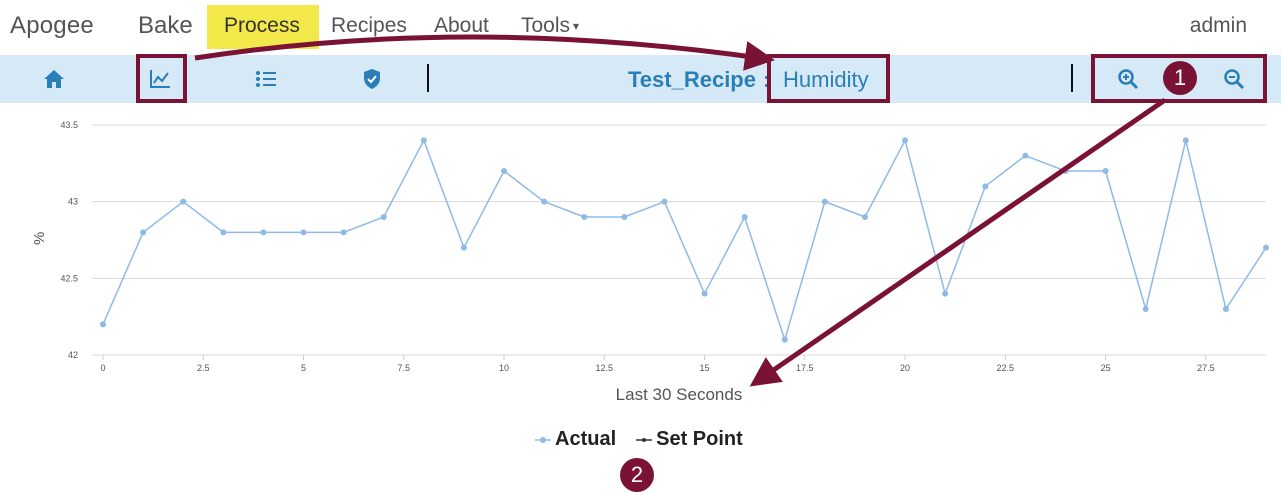 The width and height of the screenshot is (1281, 494). I want to click on annotation-box-parameter, so click(828, 78).